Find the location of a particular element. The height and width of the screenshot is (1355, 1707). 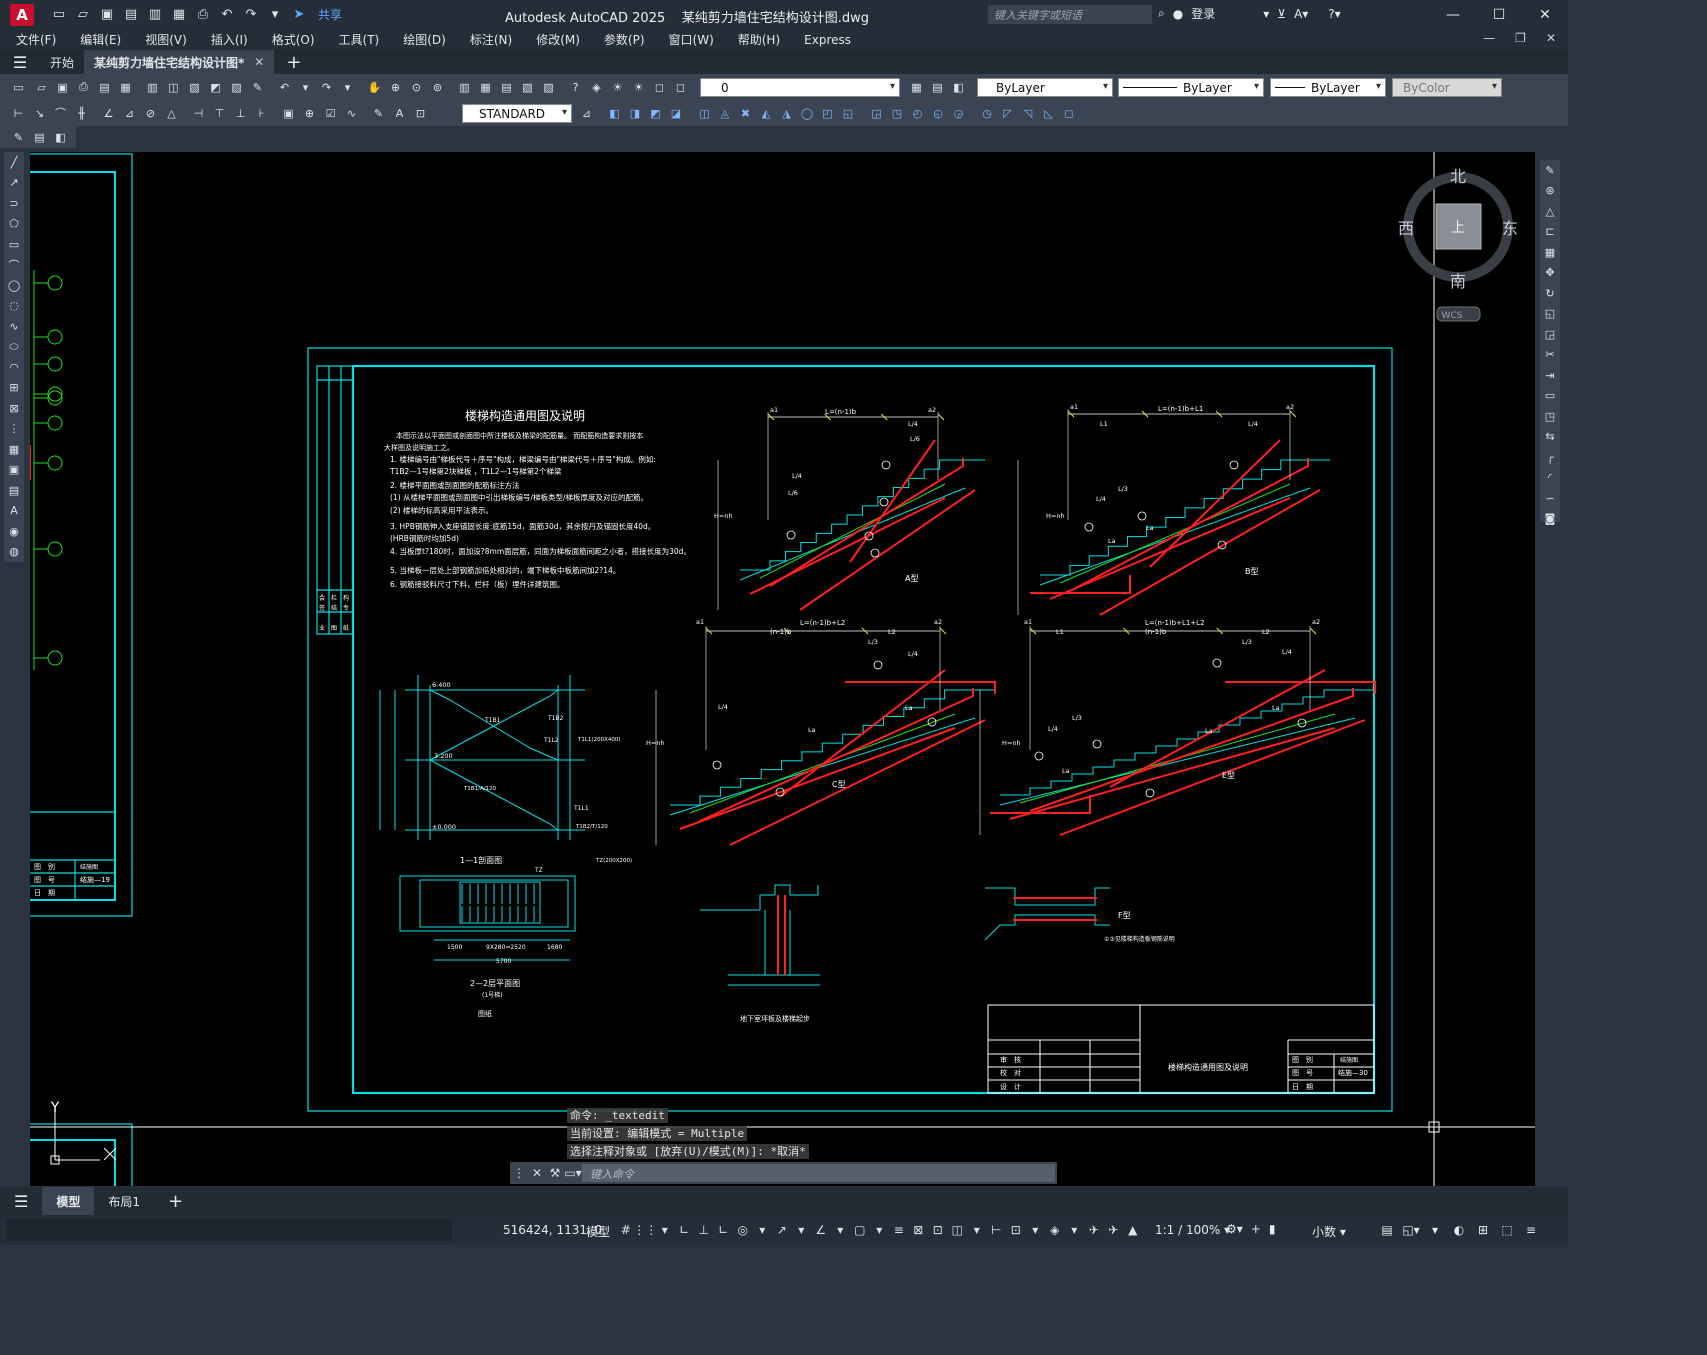

ribbon-tool-17-icon: ◷ is located at coordinates (987, 113).